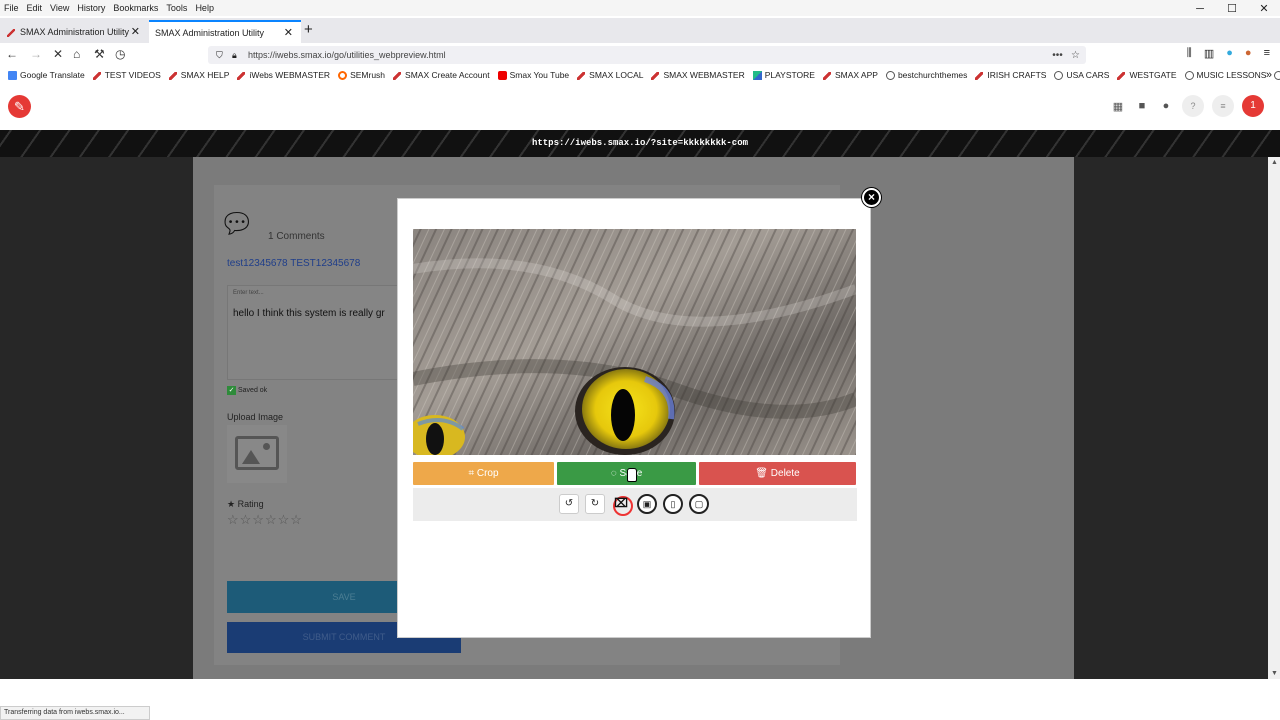 This screenshot has height=720, width=1280. I want to click on bookmark-item: SEMrush, so click(361, 75).